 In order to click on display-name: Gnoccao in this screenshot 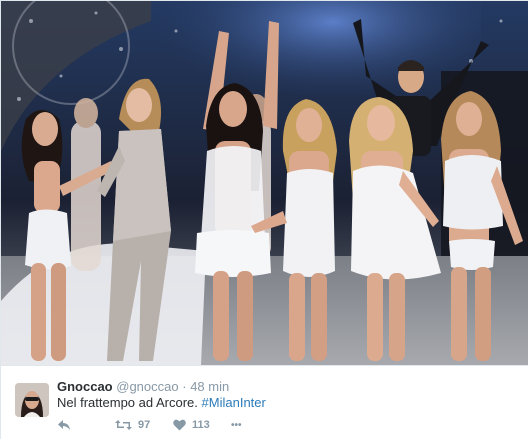, I will do `click(85, 386)`.